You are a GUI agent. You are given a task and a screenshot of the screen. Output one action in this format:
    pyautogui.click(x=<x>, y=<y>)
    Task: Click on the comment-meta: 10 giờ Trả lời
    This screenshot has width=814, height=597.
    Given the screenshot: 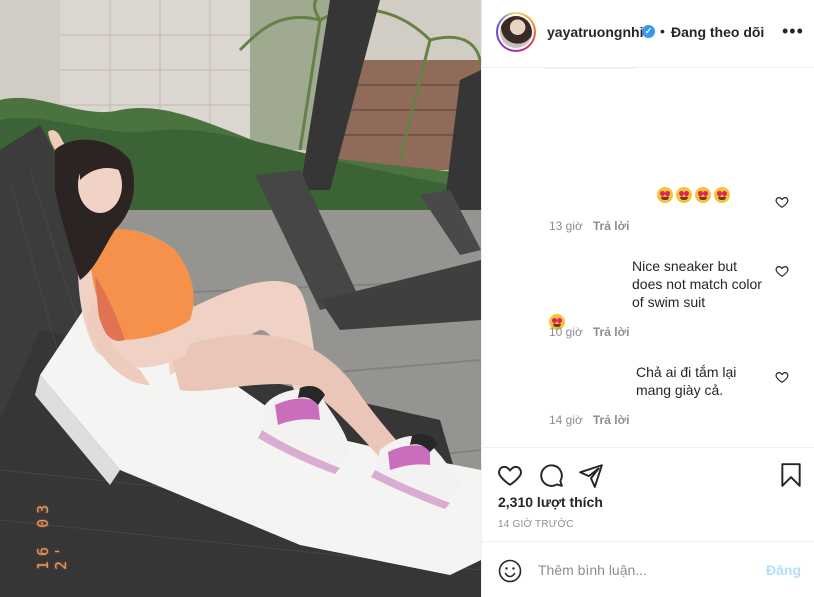 What is the action you would take?
    pyautogui.click(x=589, y=332)
    